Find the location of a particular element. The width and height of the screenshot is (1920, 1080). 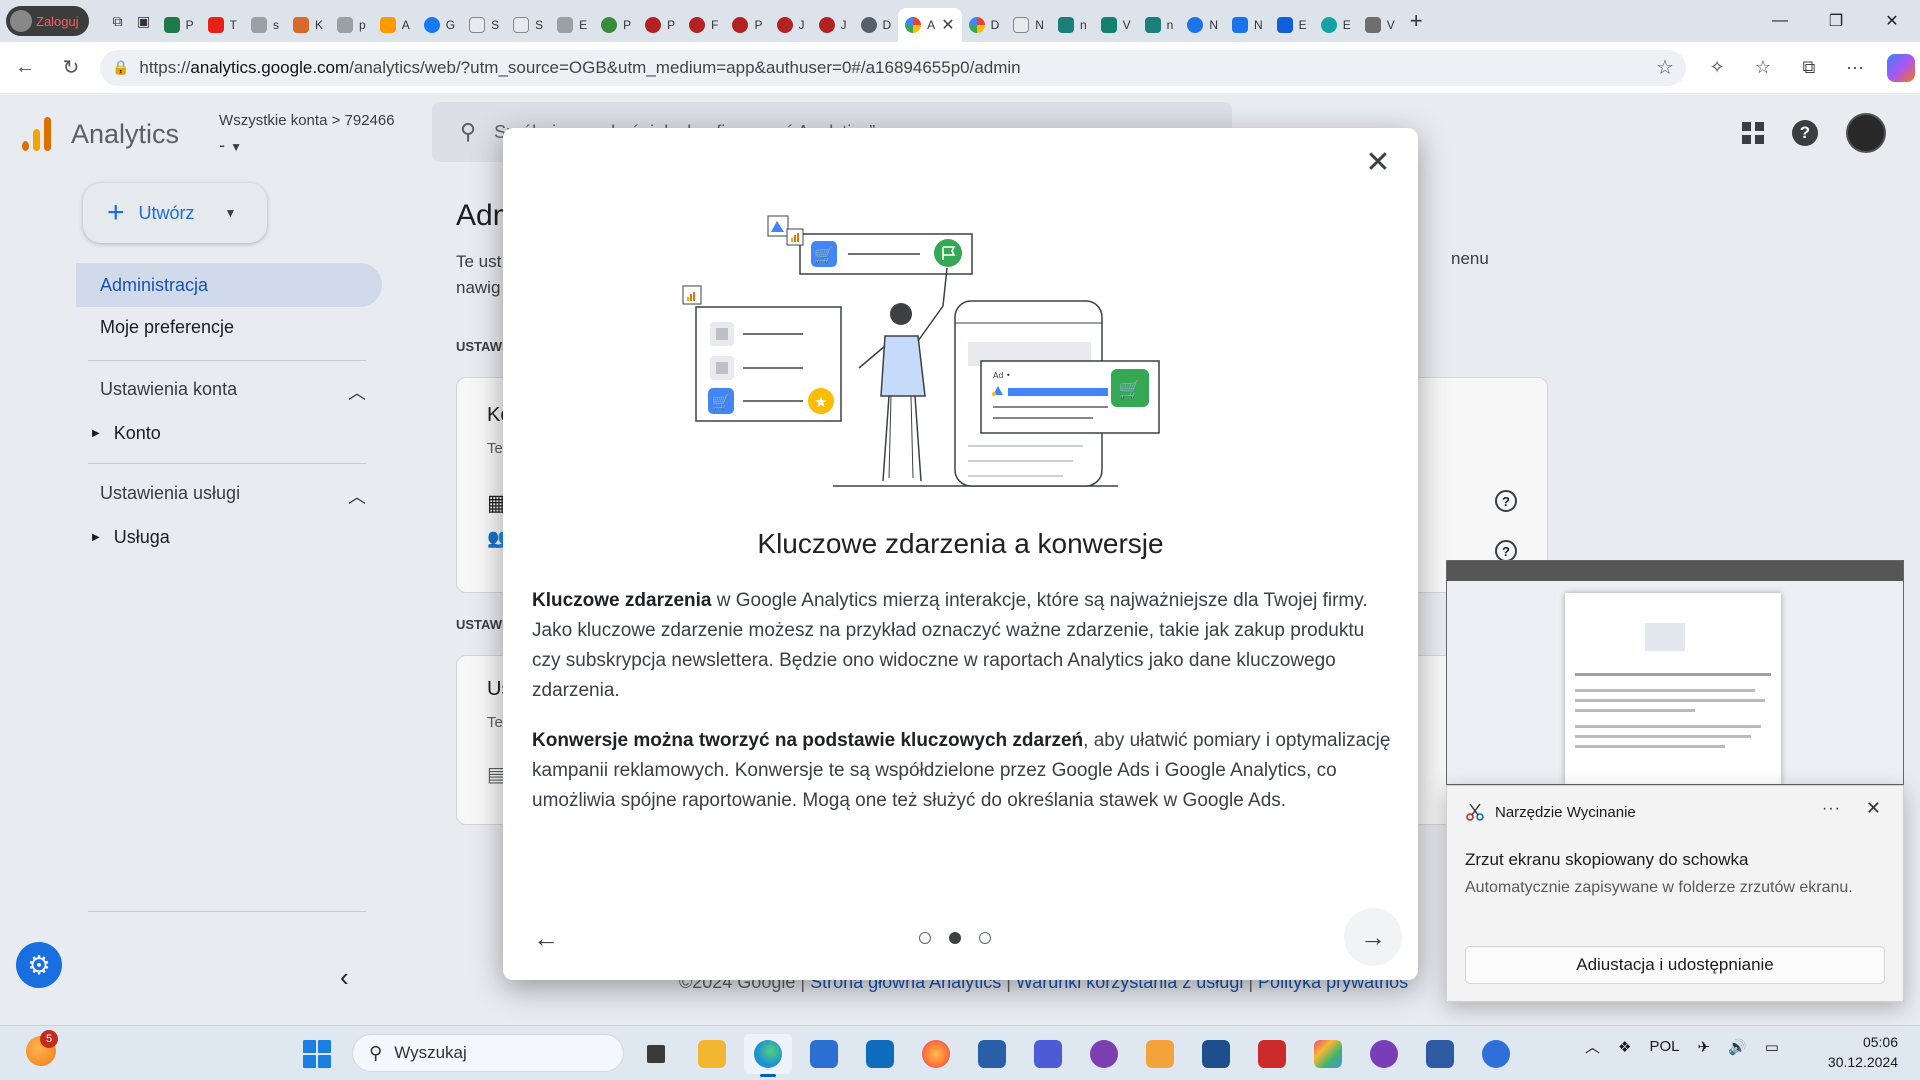

extensions-icon: ✧ is located at coordinates (1717, 68).